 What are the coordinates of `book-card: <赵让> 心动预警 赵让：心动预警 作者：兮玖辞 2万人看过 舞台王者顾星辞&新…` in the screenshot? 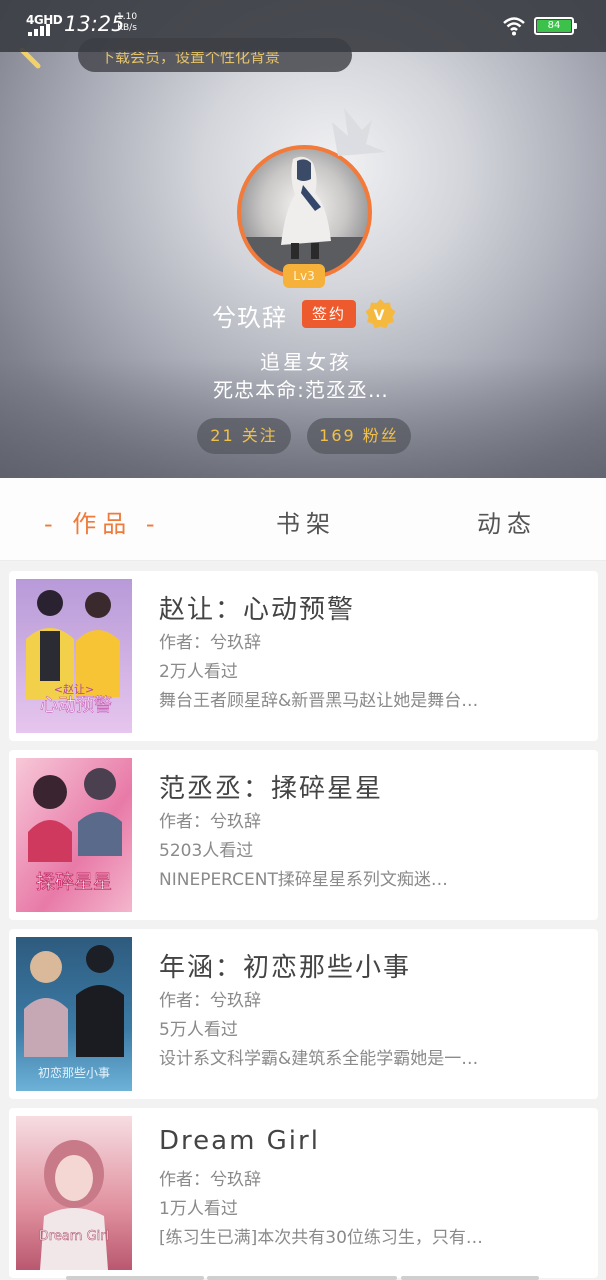 It's located at (303, 656).